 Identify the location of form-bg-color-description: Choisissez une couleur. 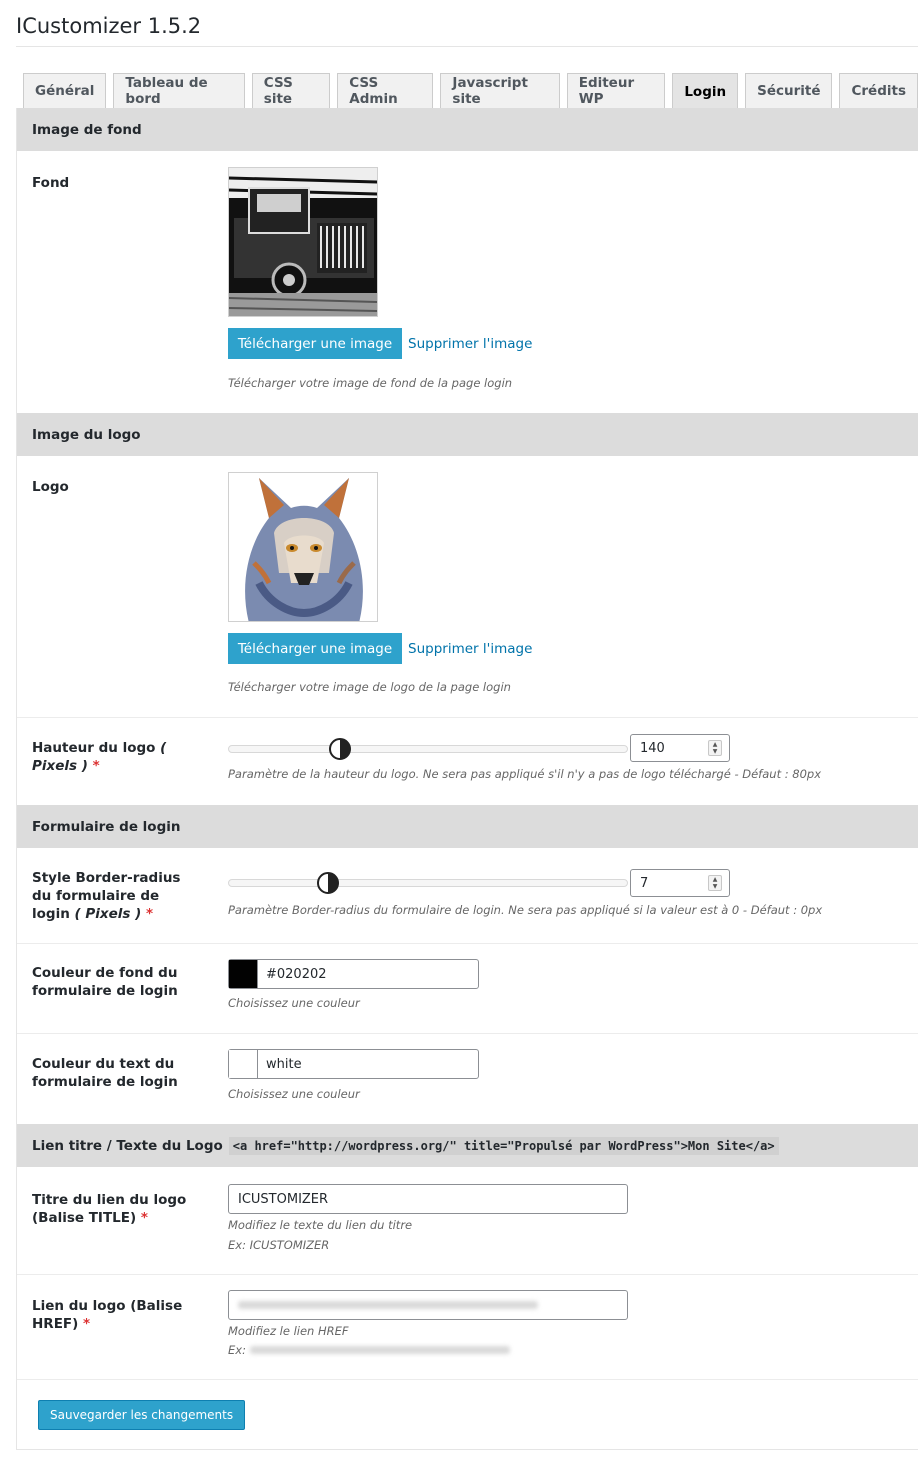
(294, 1003).